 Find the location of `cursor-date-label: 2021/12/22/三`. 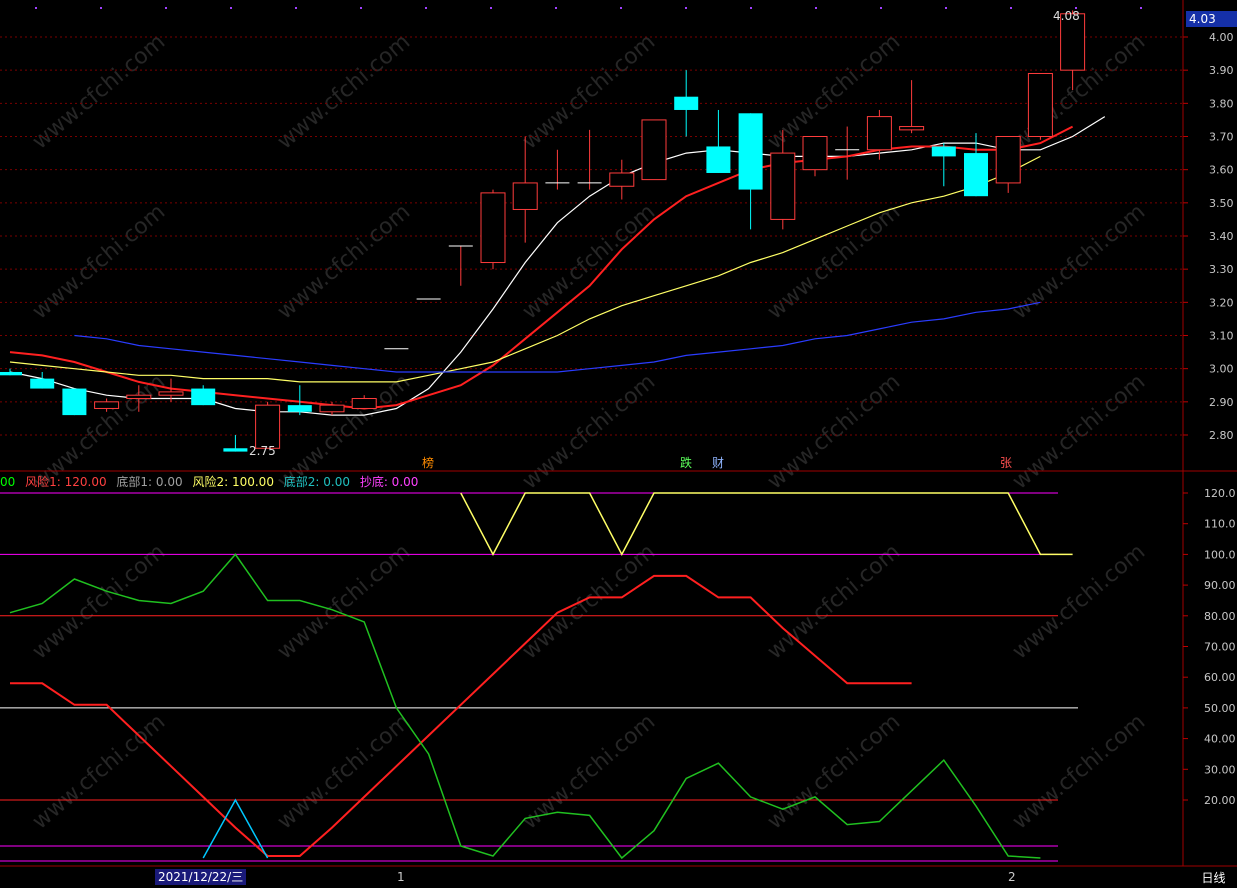

cursor-date-label: 2021/12/22/三 is located at coordinates (201, 877).